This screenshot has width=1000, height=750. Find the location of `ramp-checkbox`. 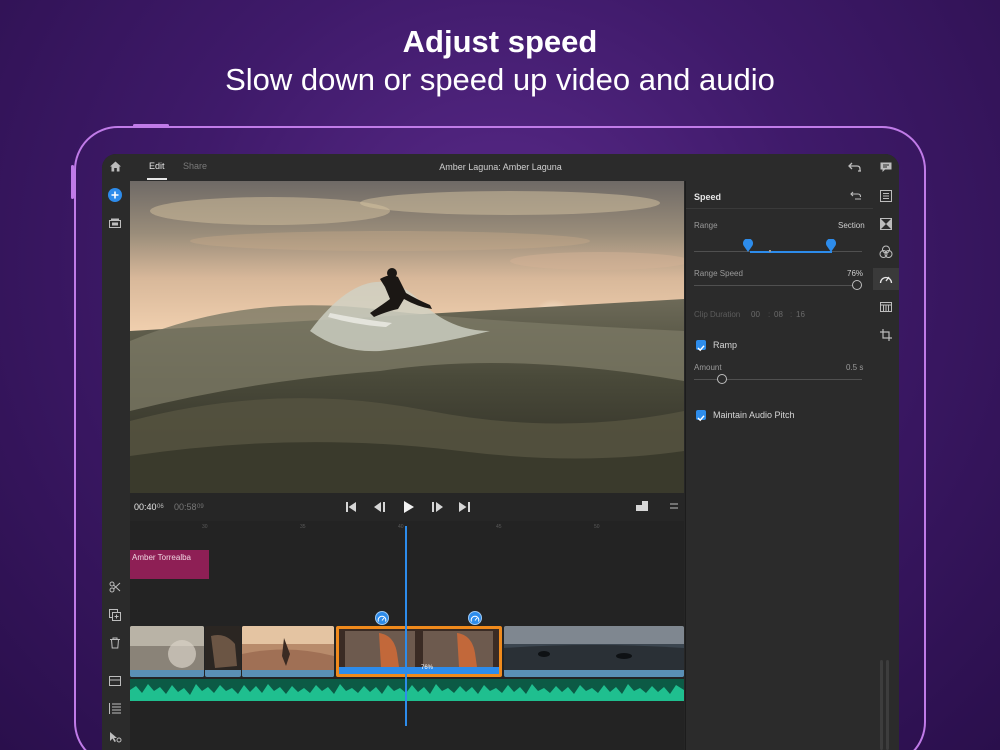

ramp-checkbox is located at coordinates (701, 346).